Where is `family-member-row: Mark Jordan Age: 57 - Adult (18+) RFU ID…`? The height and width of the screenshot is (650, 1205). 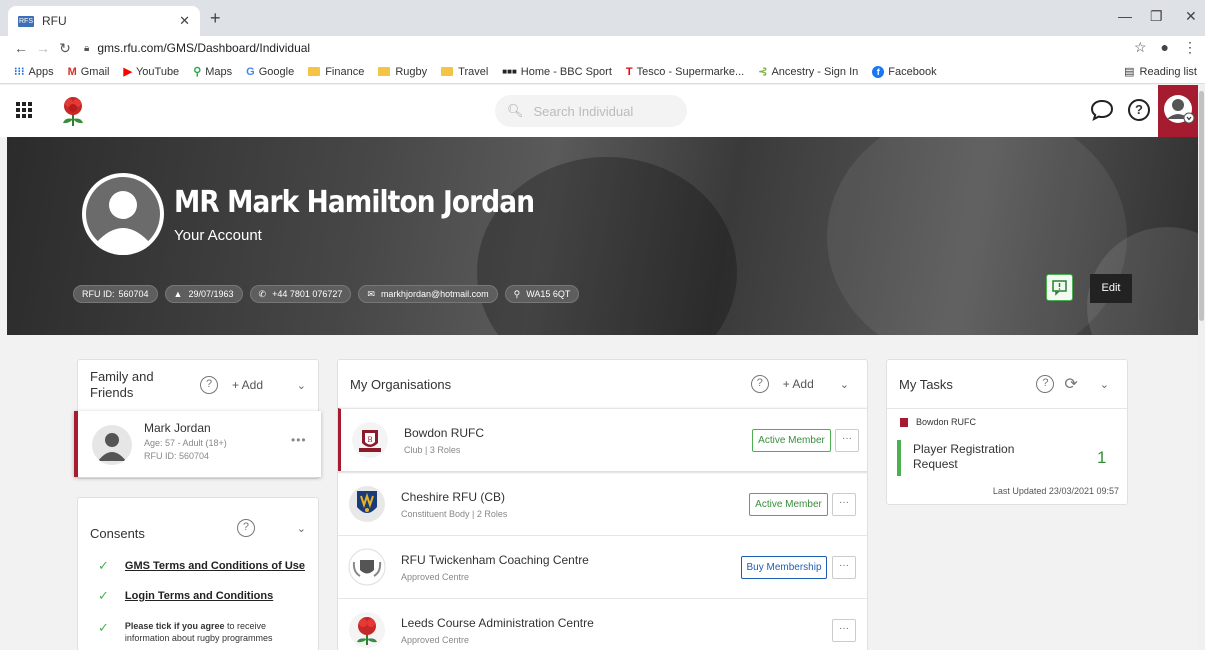 family-member-row: Mark Jordan Age: 57 - Adult (18+) RFU ID… is located at coordinates (197, 444).